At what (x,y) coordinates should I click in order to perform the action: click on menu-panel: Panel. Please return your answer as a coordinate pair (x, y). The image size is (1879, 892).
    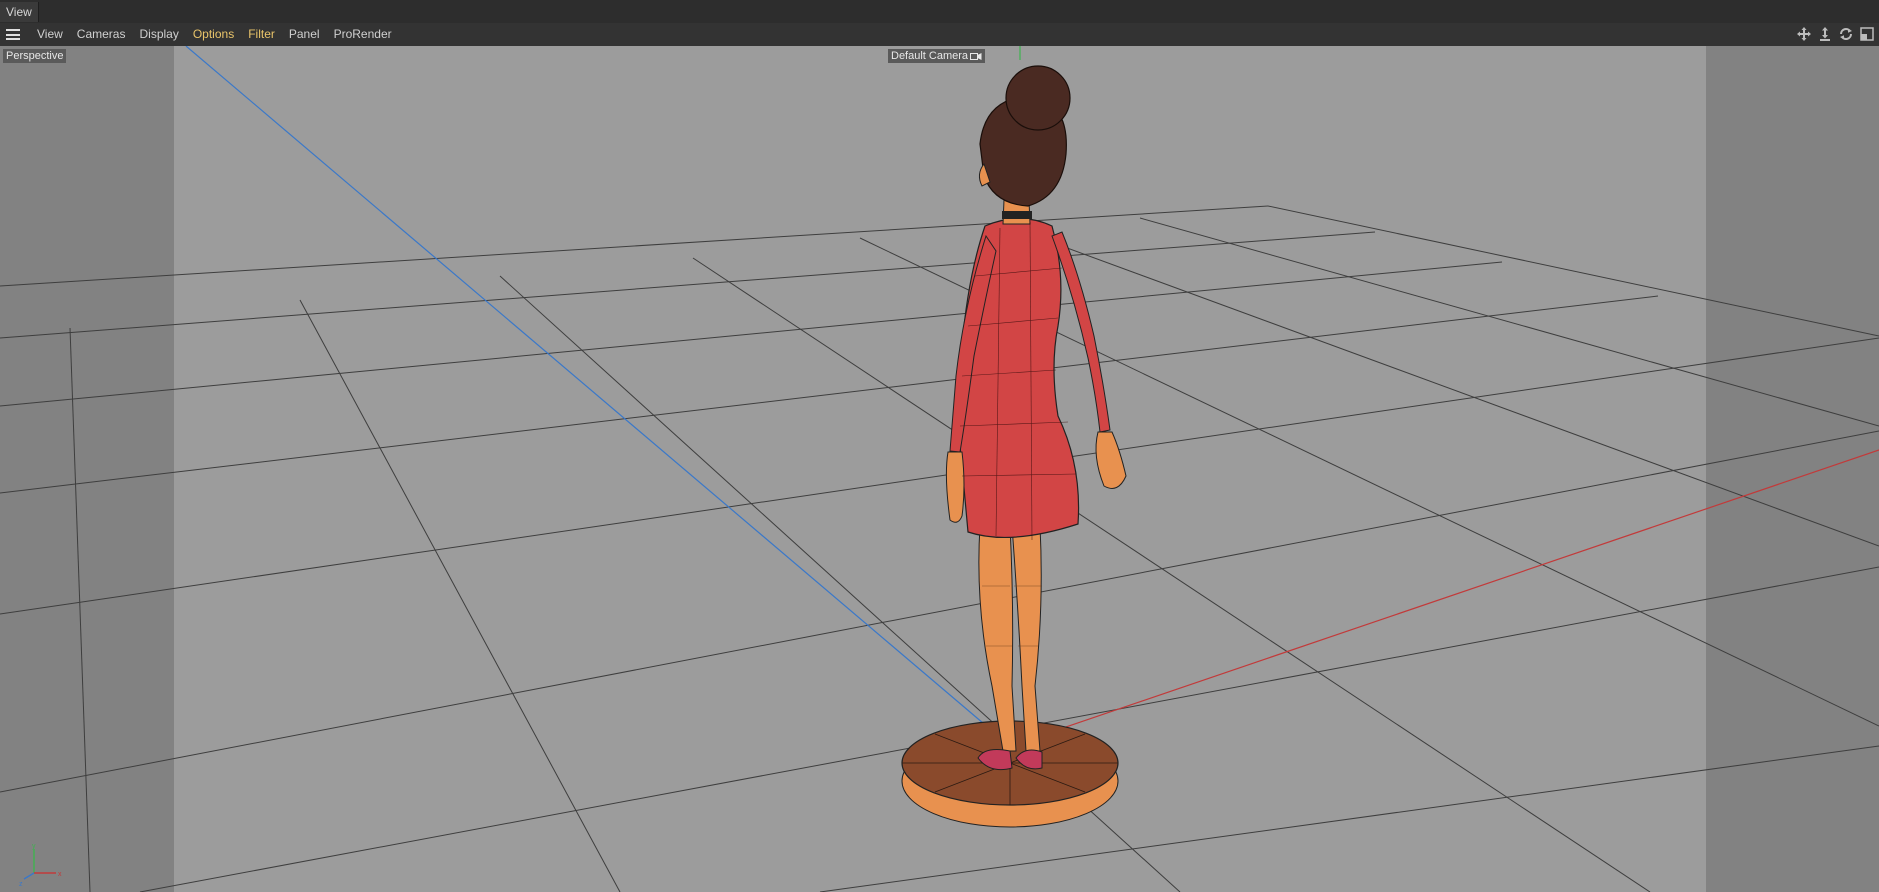
    Looking at the image, I should click on (304, 34).